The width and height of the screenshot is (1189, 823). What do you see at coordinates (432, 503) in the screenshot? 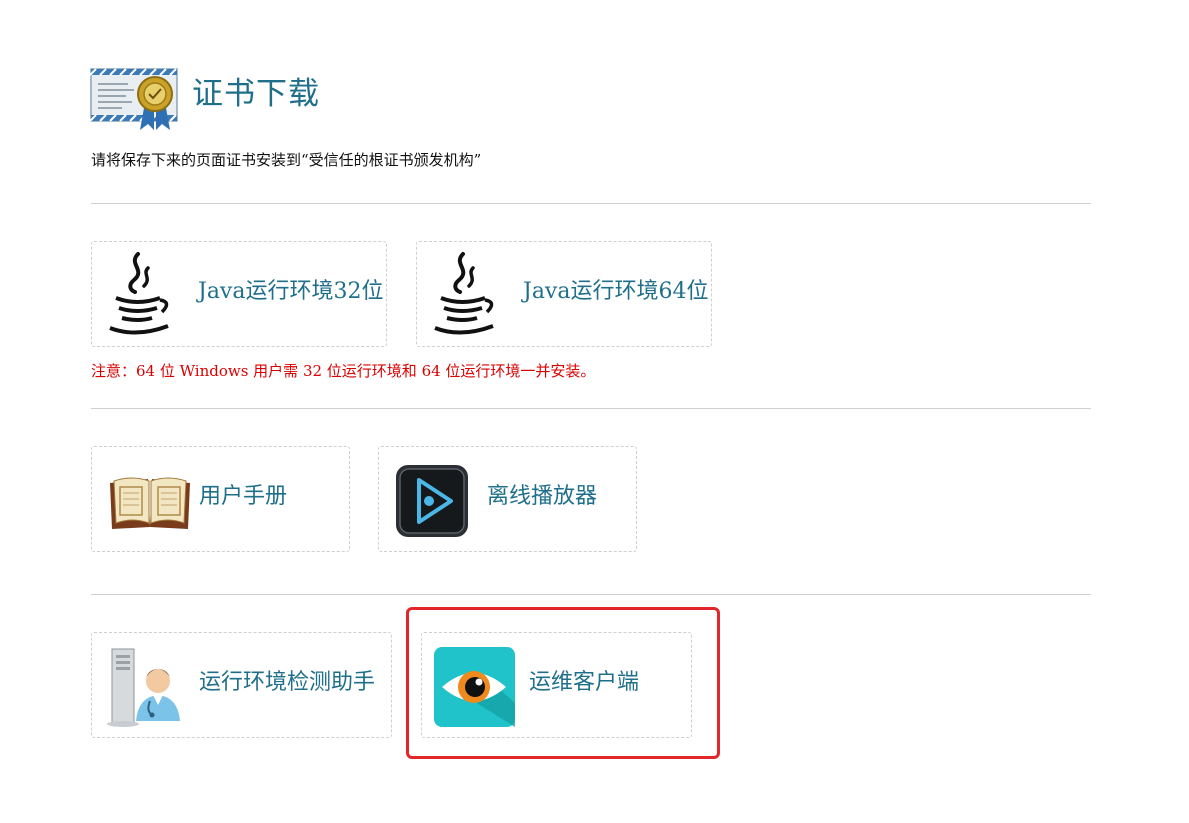
I see `play-icon` at bounding box center [432, 503].